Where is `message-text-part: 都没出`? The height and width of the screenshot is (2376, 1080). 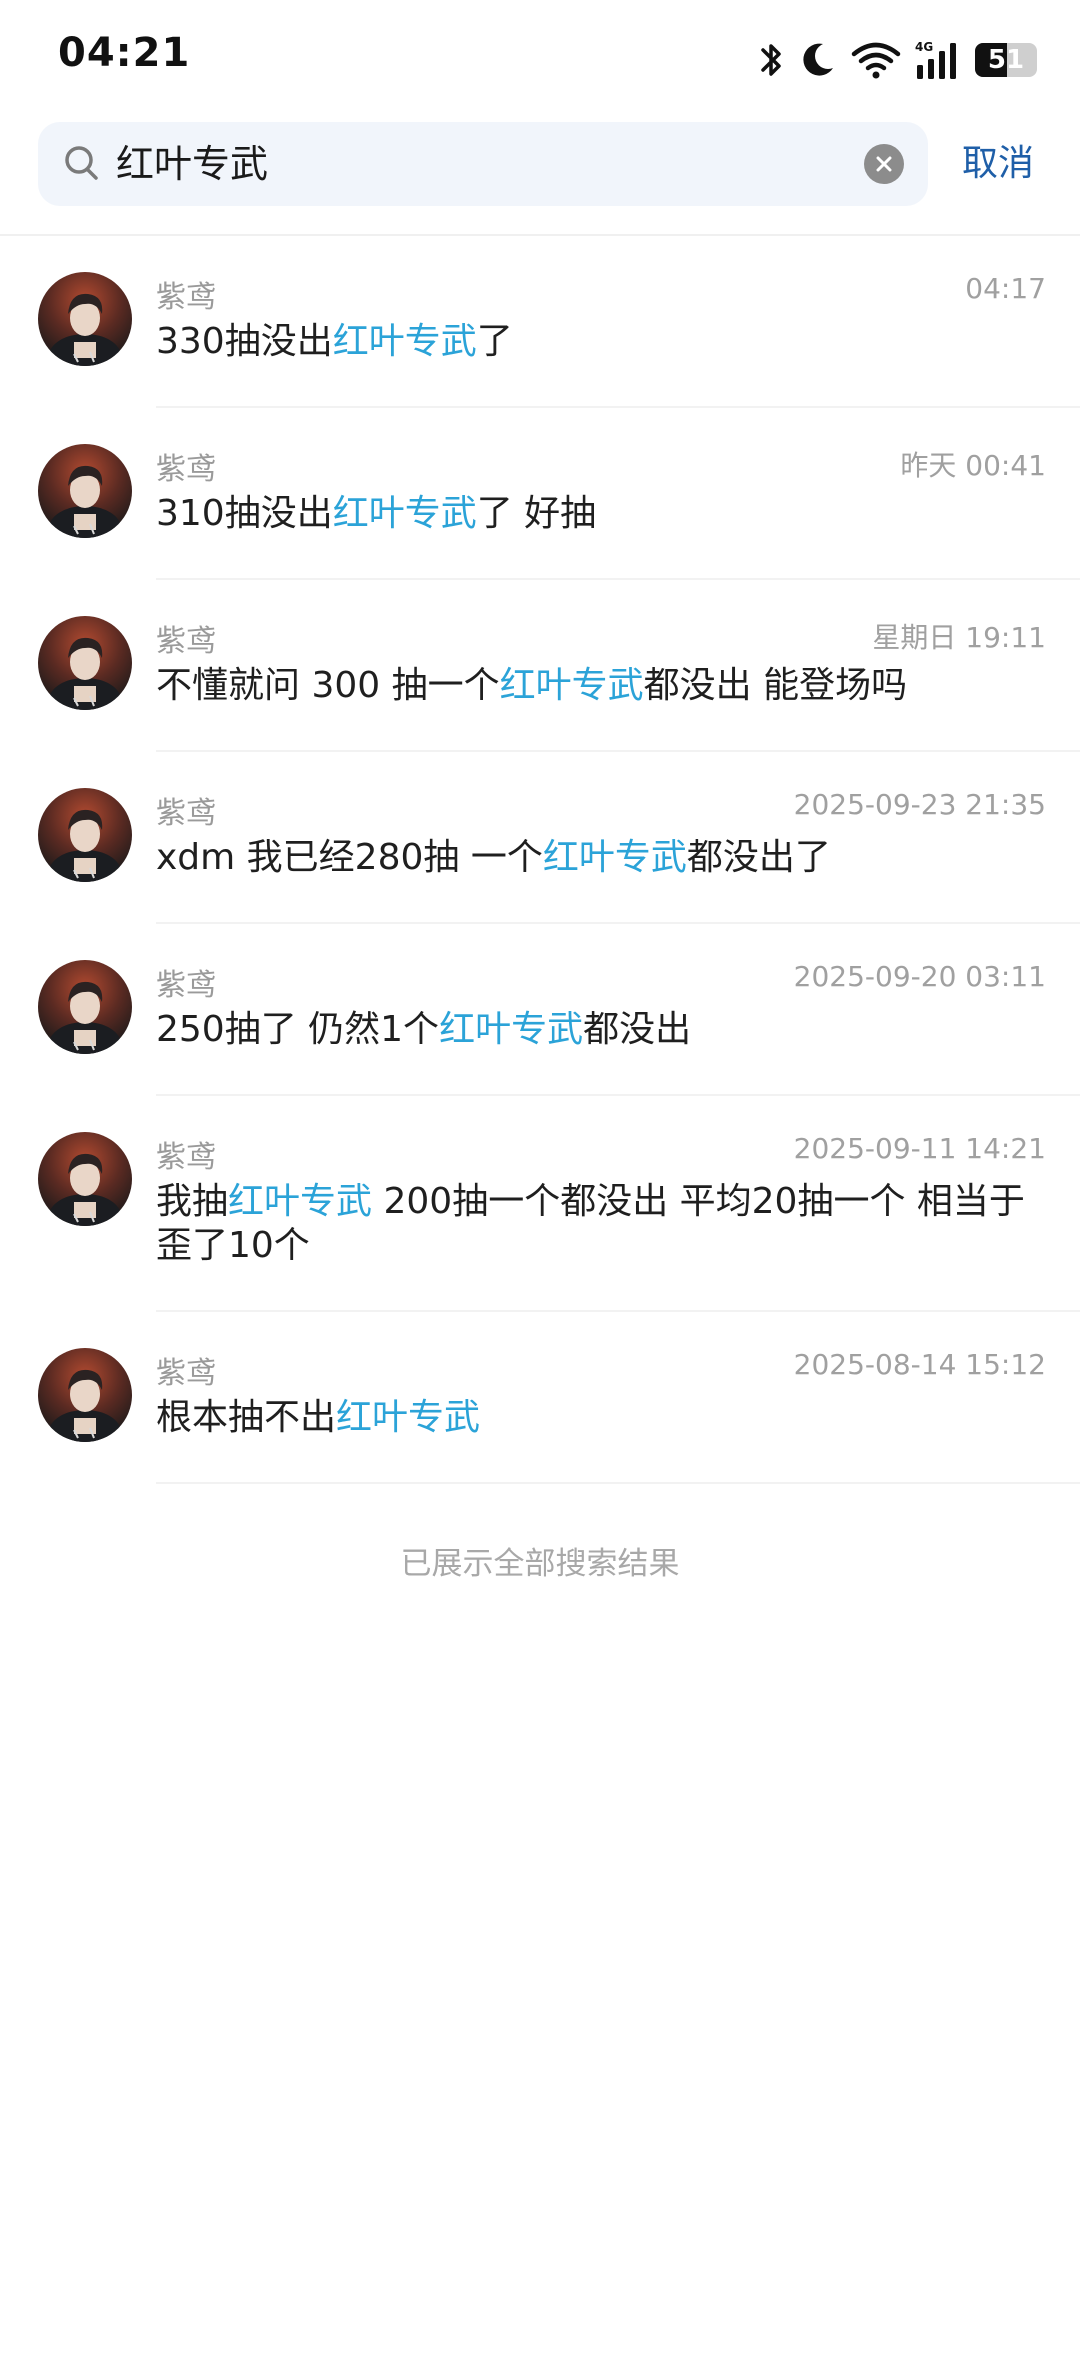 message-text-part: 都没出 is located at coordinates (637, 1029).